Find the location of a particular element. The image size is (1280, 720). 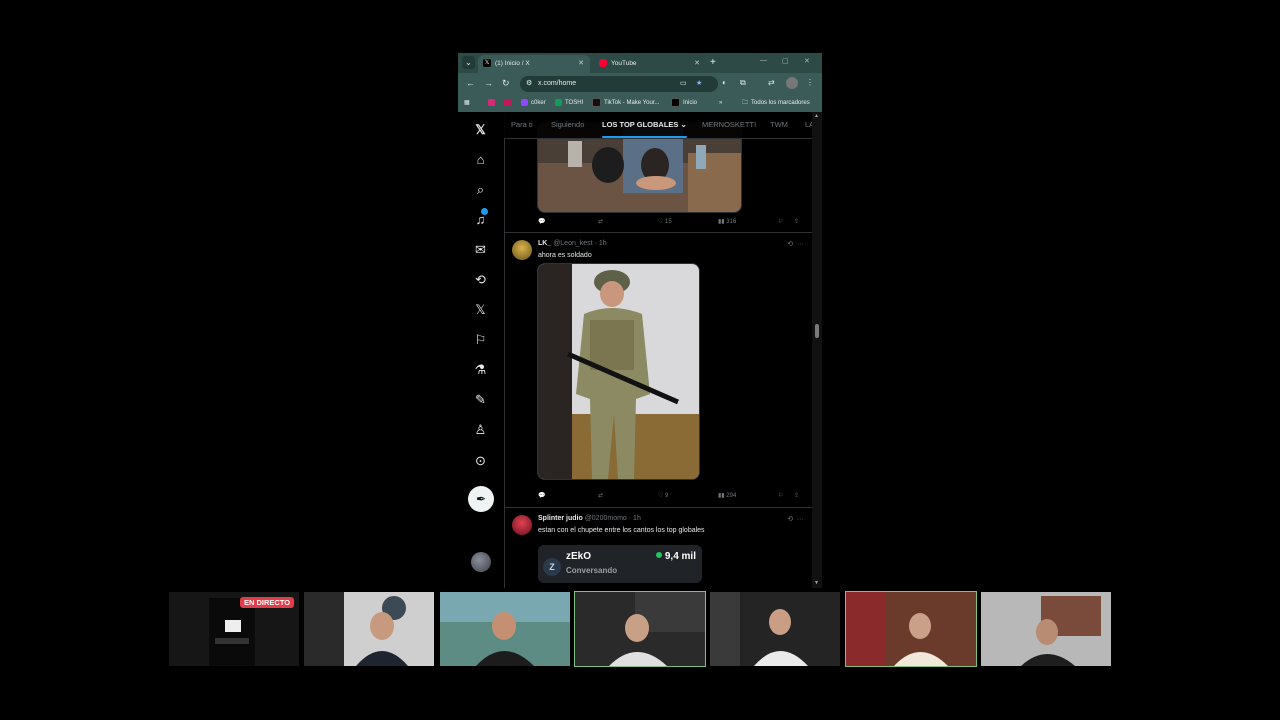

new-tab-button: + is located at coordinates (713, 63).